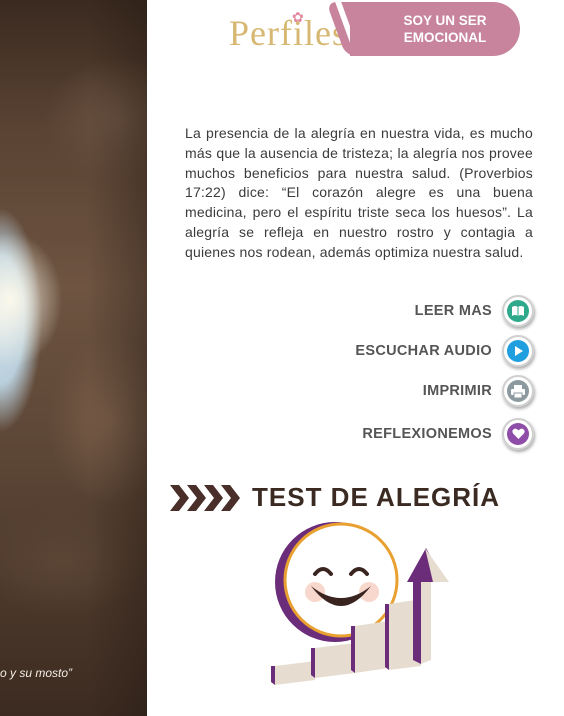 The width and height of the screenshot is (564, 716). I want to click on badge-line-2: EMOCIONAL, so click(445, 37).